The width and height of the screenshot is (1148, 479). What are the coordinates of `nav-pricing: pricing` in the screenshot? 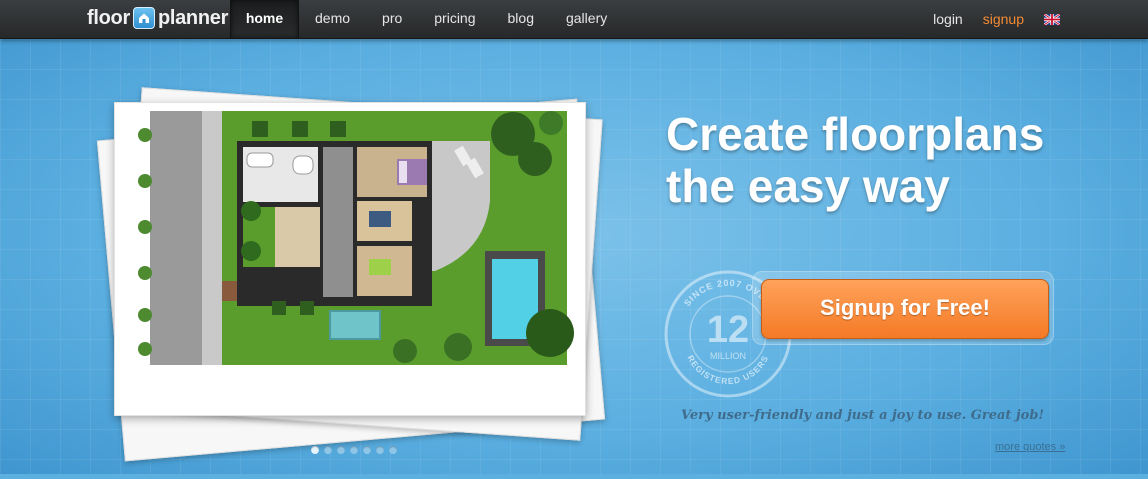 It's located at (454, 19).